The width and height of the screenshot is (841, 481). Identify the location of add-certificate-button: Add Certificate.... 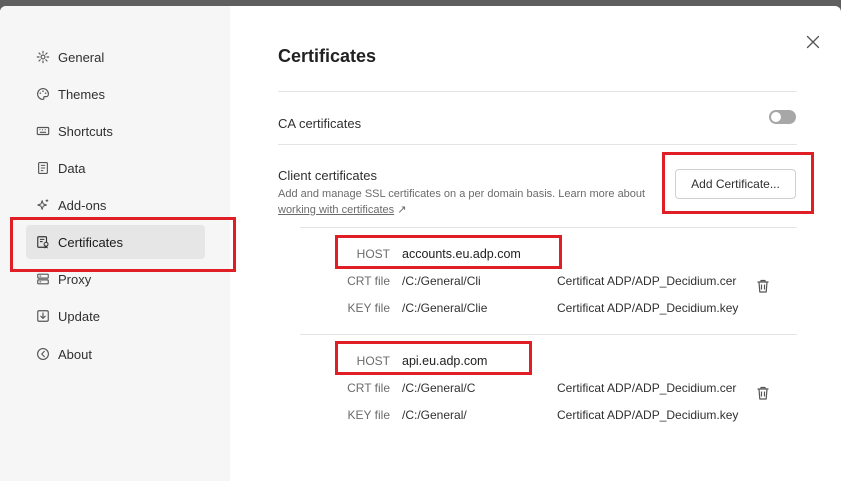
(735, 184).